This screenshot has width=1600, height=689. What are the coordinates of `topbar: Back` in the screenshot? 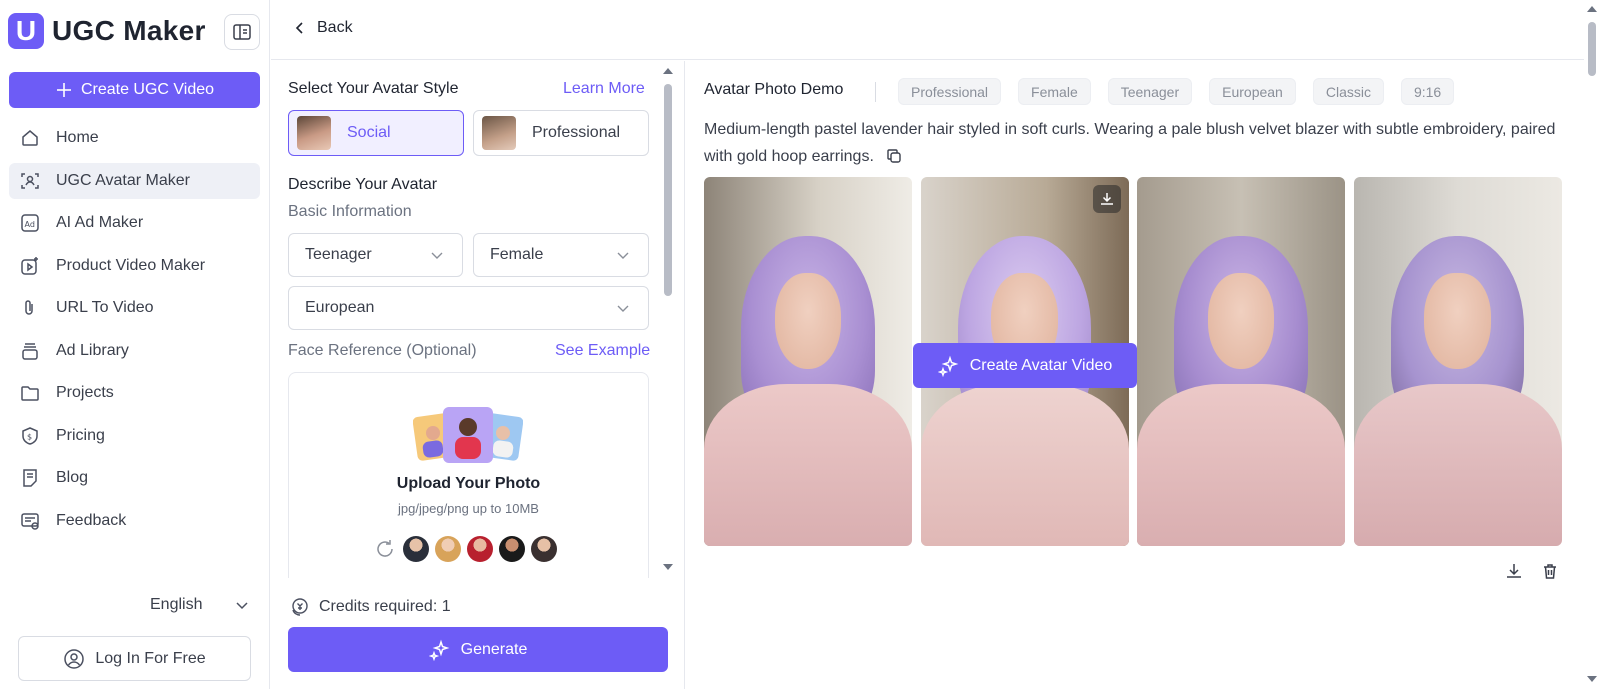 It's located at (927, 30).